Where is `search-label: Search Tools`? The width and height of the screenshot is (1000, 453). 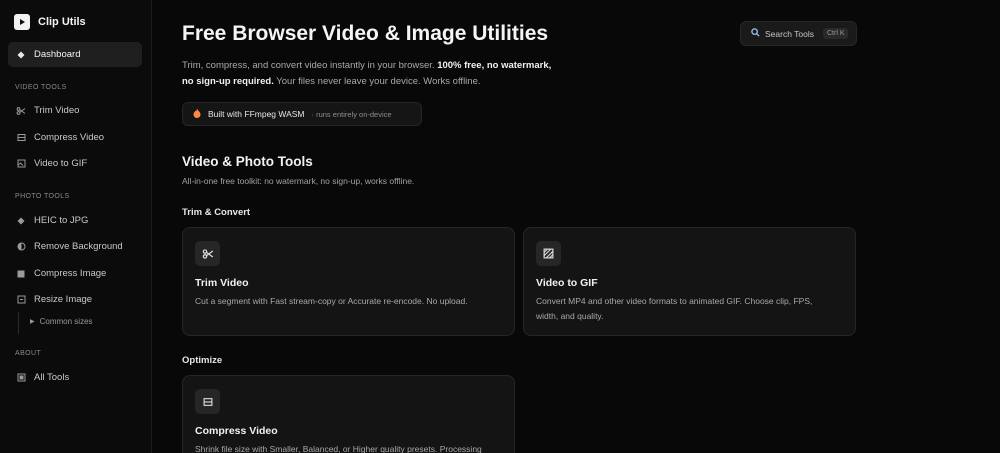
search-label: Search Tools is located at coordinates (789, 33).